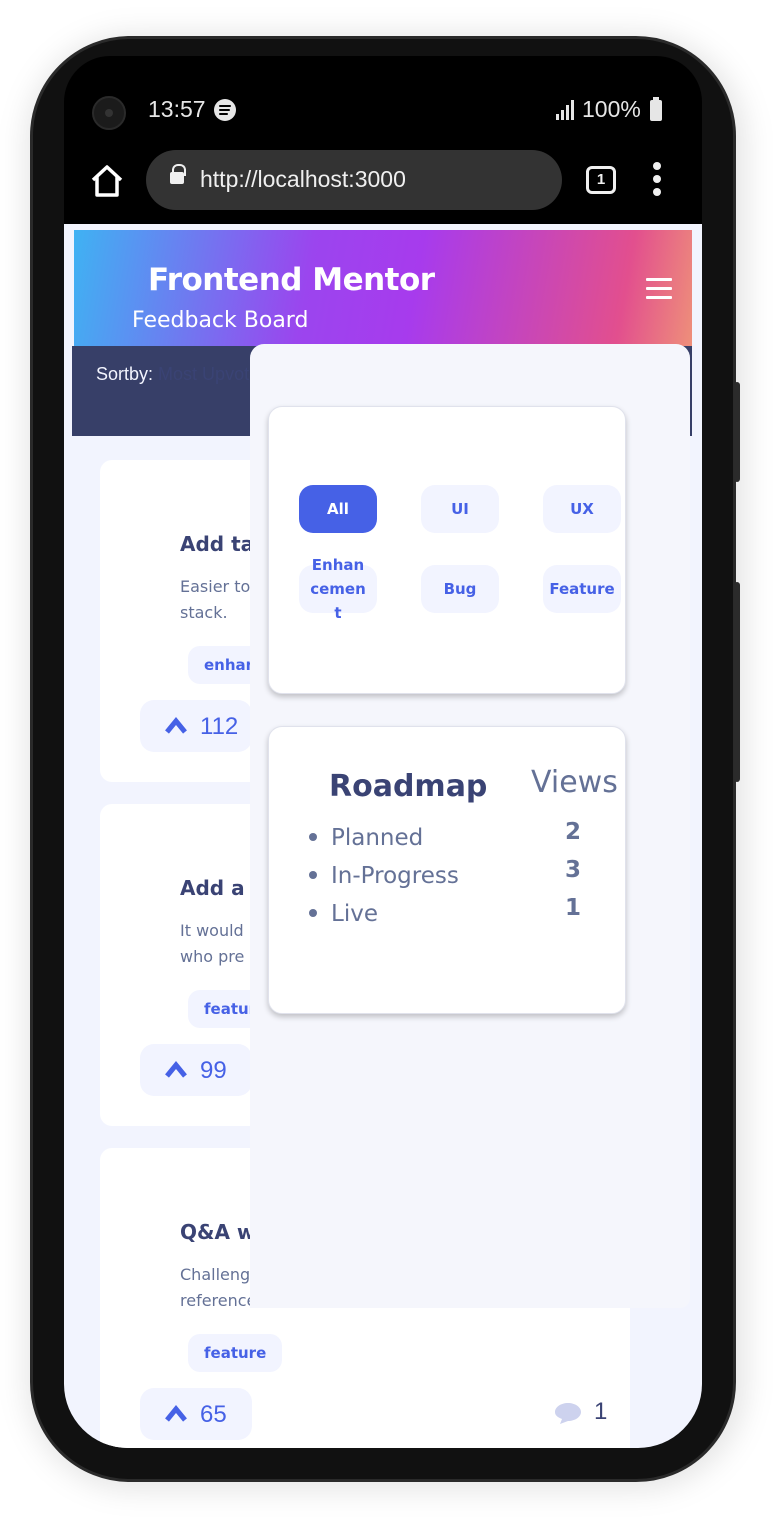 Image resolution: width=776 pixels, height=1520 pixels. What do you see at coordinates (611, 109) in the screenshot?
I see `battery-percent: 100%` at bounding box center [611, 109].